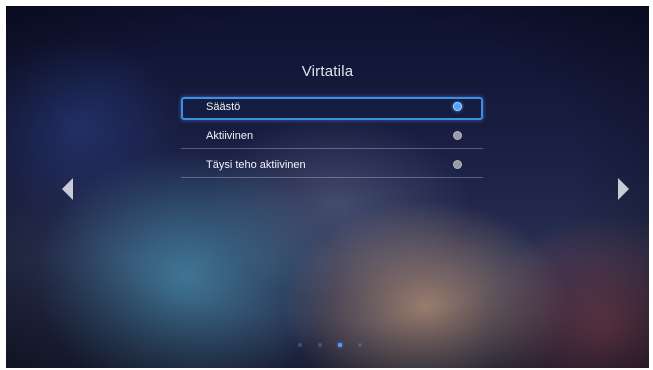  What do you see at coordinates (332, 166) in the screenshot?
I see `menu-item-taysi-teho-aktiivinen: Täysi teho aktiivinen` at bounding box center [332, 166].